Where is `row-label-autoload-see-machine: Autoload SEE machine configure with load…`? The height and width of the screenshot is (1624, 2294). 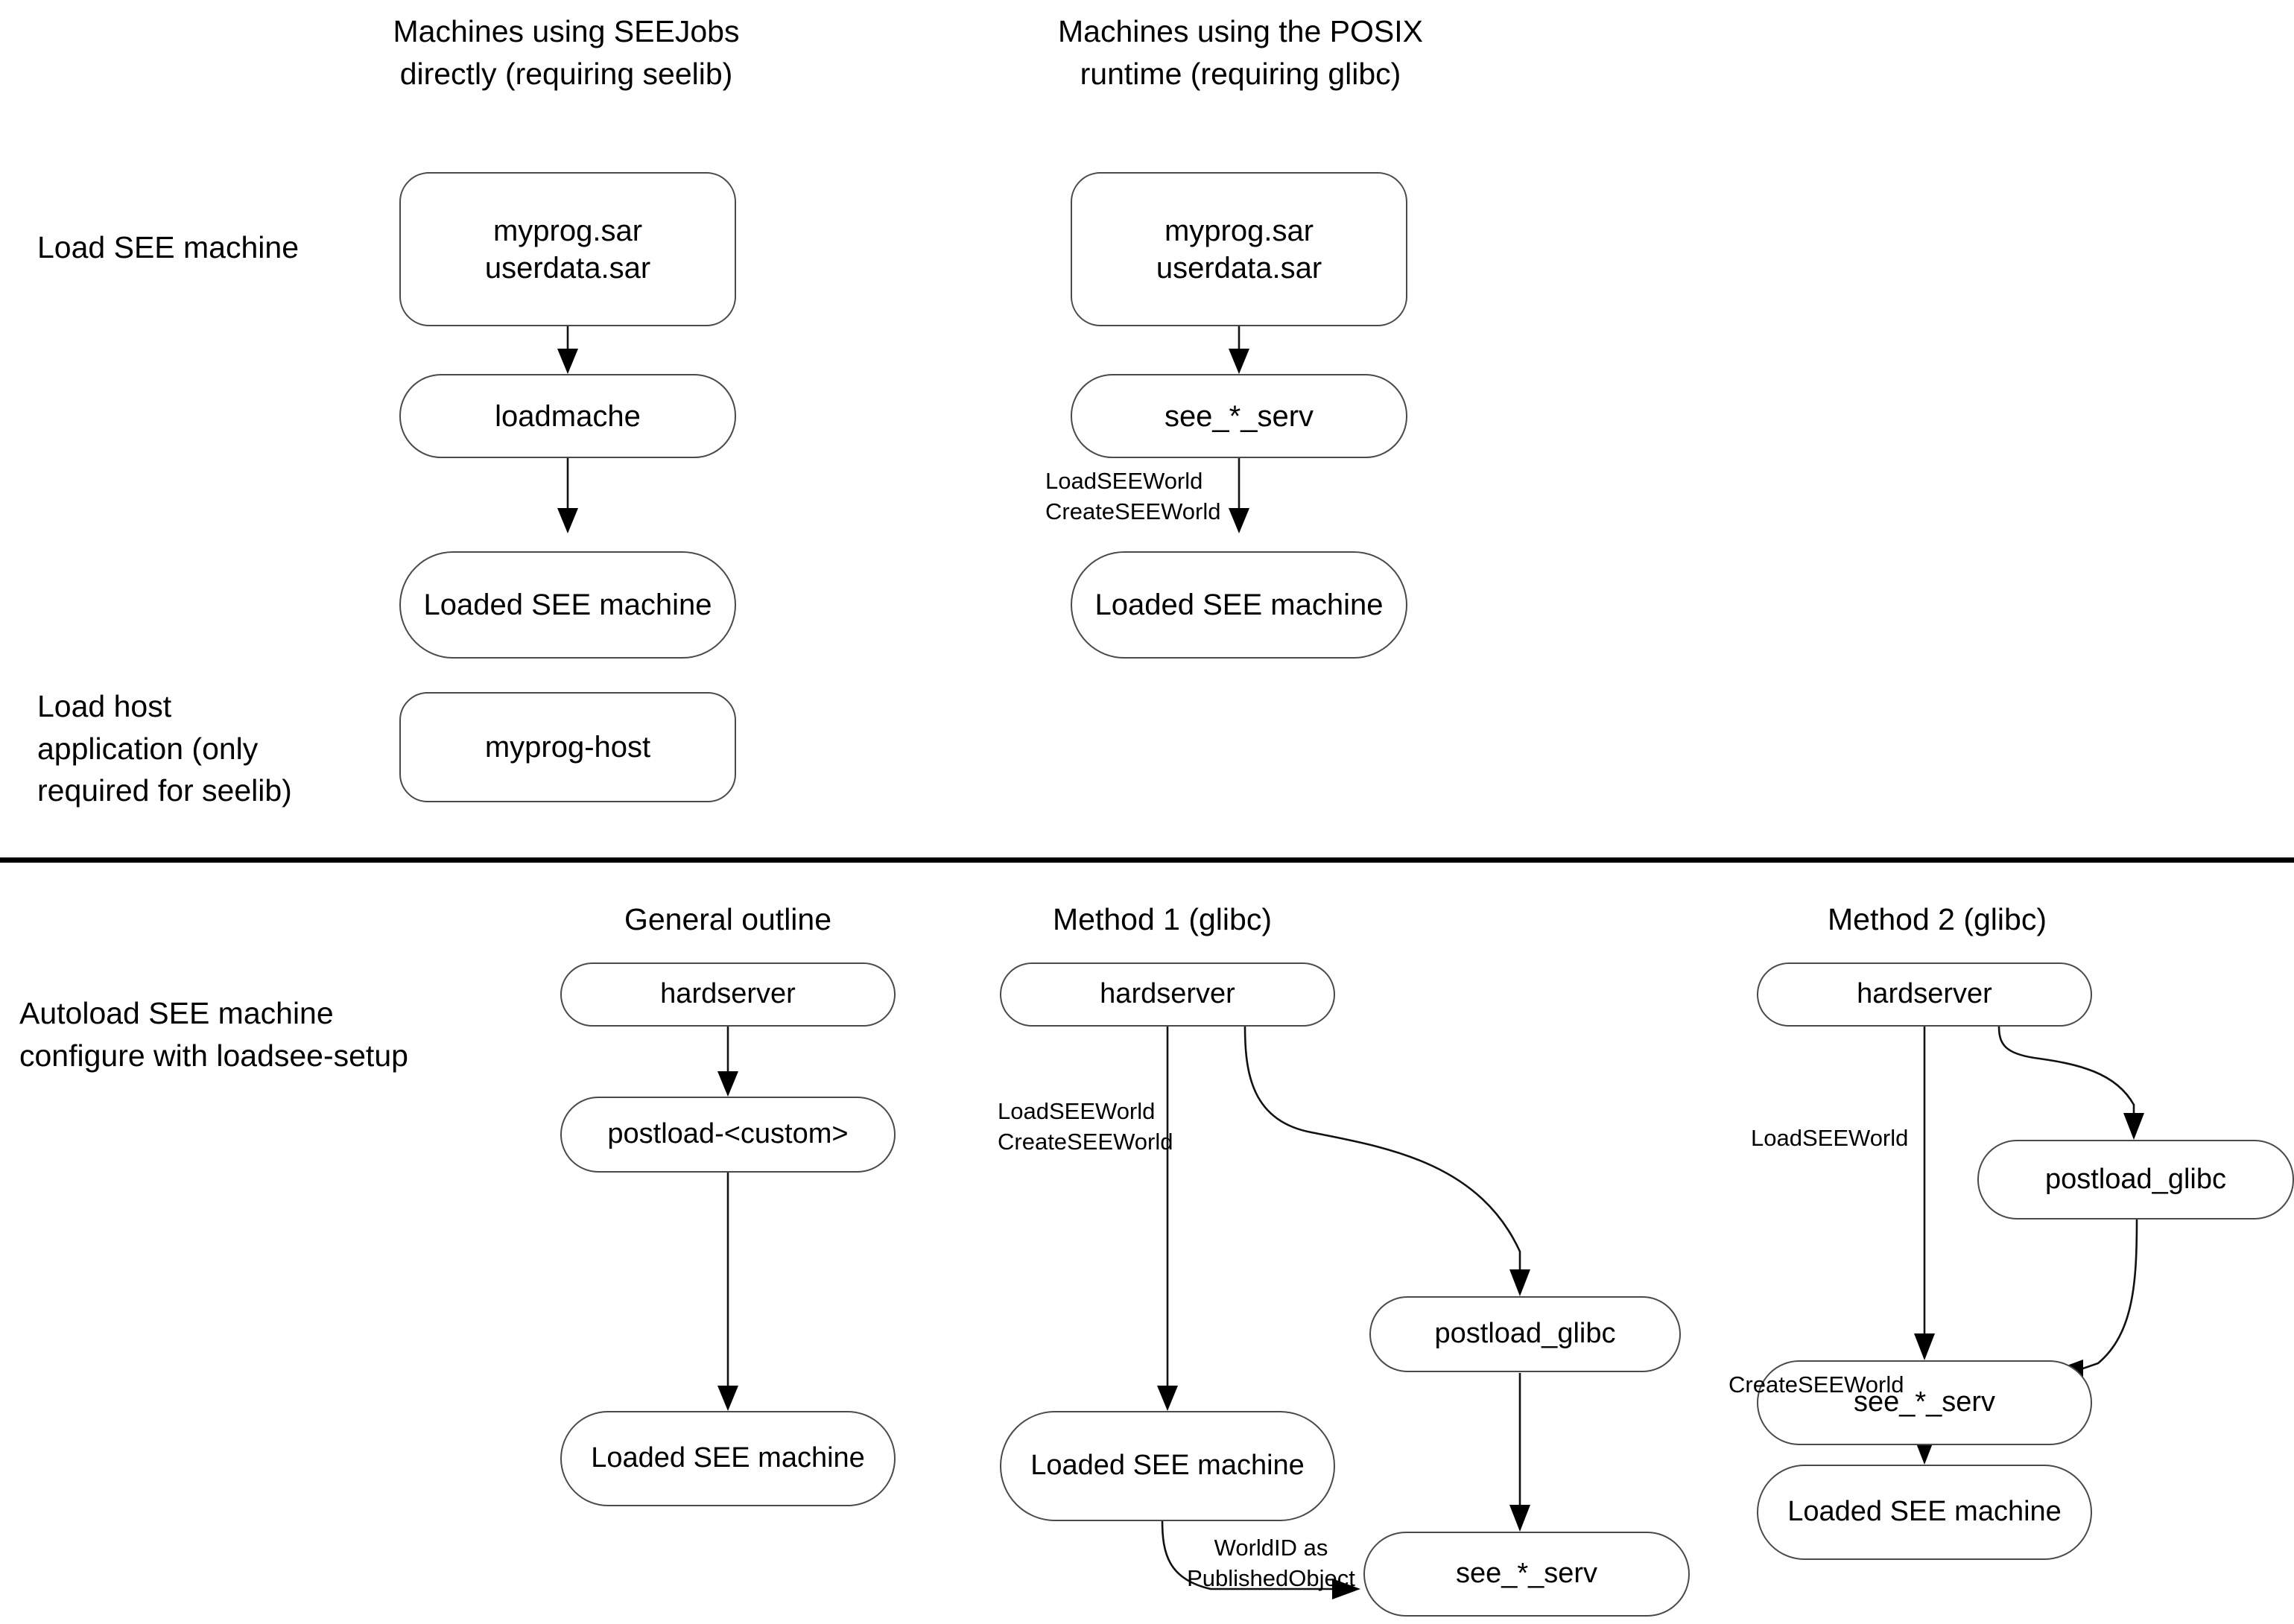 row-label-autoload-see-machine: Autoload SEE machine configure with load… is located at coordinates (213, 1034).